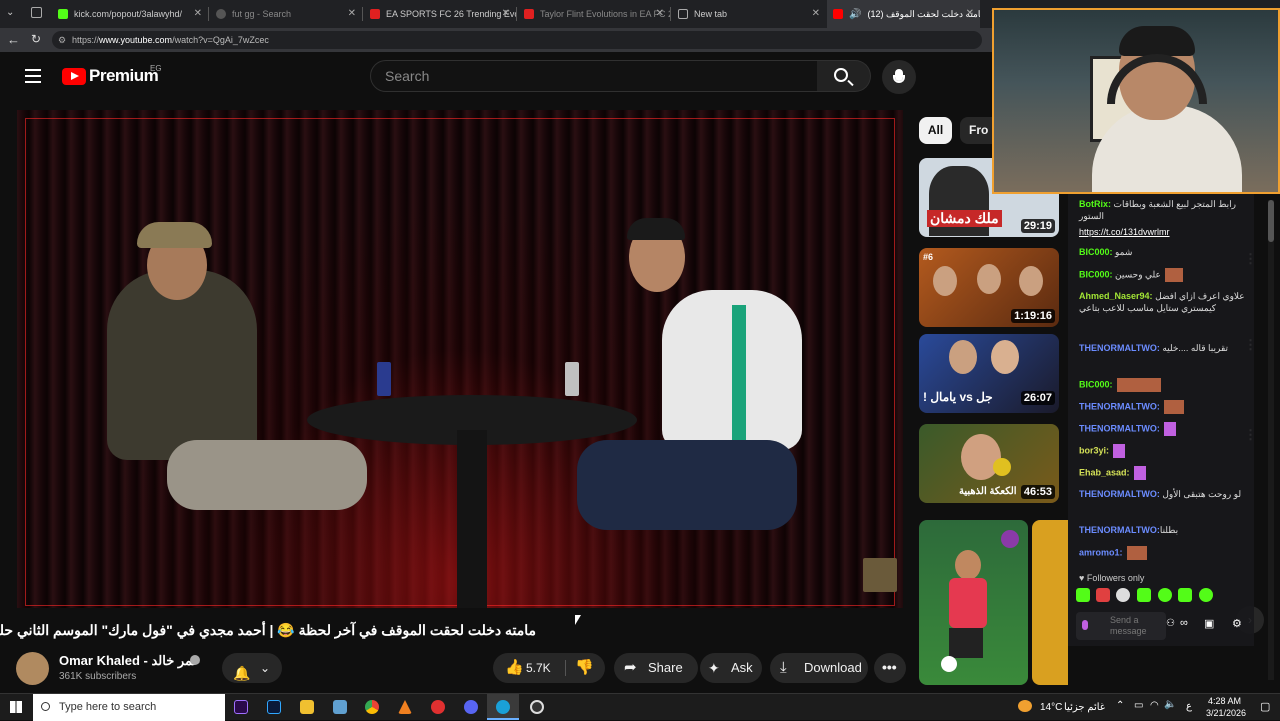 The height and width of the screenshot is (721, 1280). What do you see at coordinates (656, 668) in the screenshot?
I see `share-button: ➦ Share` at bounding box center [656, 668].